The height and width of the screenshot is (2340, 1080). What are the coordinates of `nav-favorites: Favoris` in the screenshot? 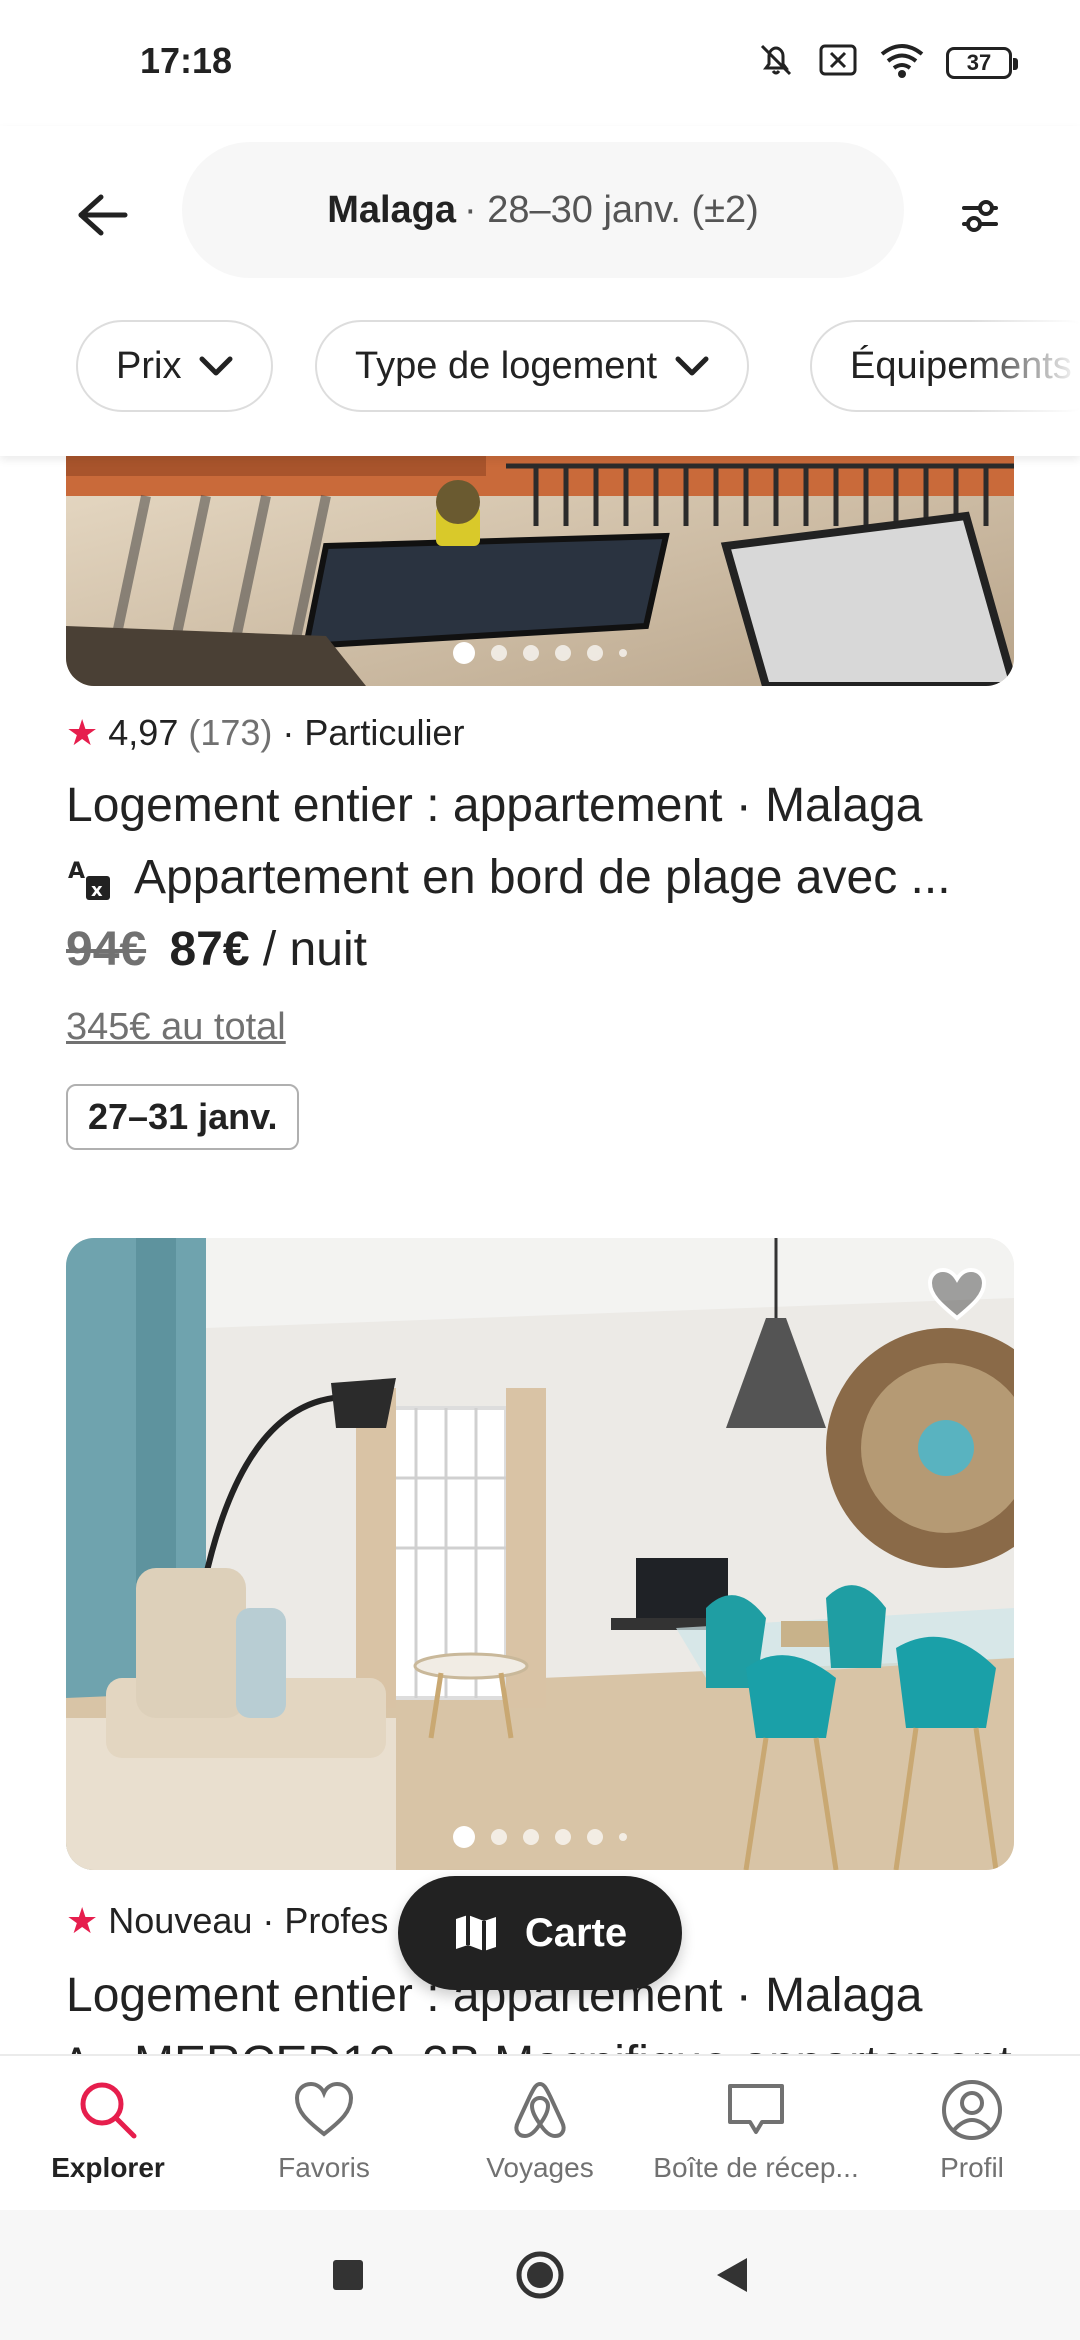 It's located at (324, 2133).